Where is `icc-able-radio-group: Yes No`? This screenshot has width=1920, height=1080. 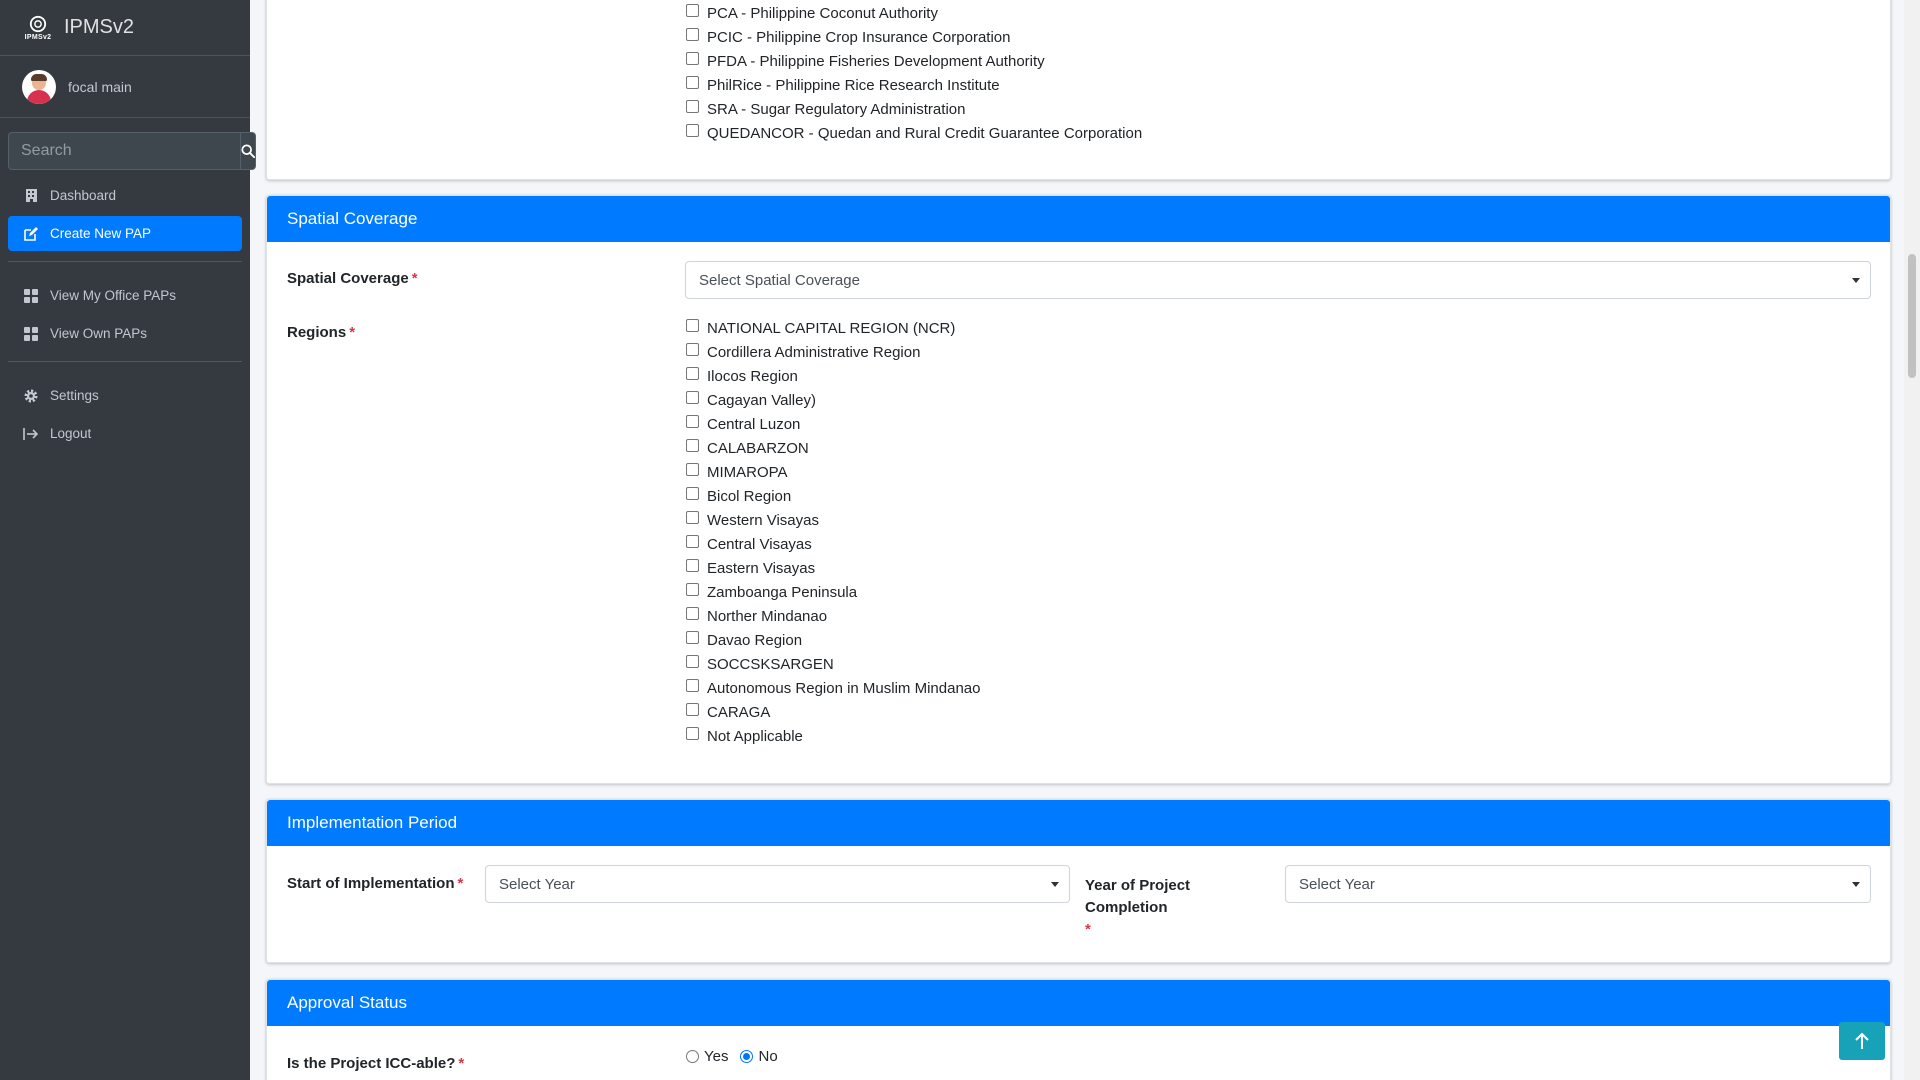
icc-able-radio-group: Yes No is located at coordinates (732, 1056).